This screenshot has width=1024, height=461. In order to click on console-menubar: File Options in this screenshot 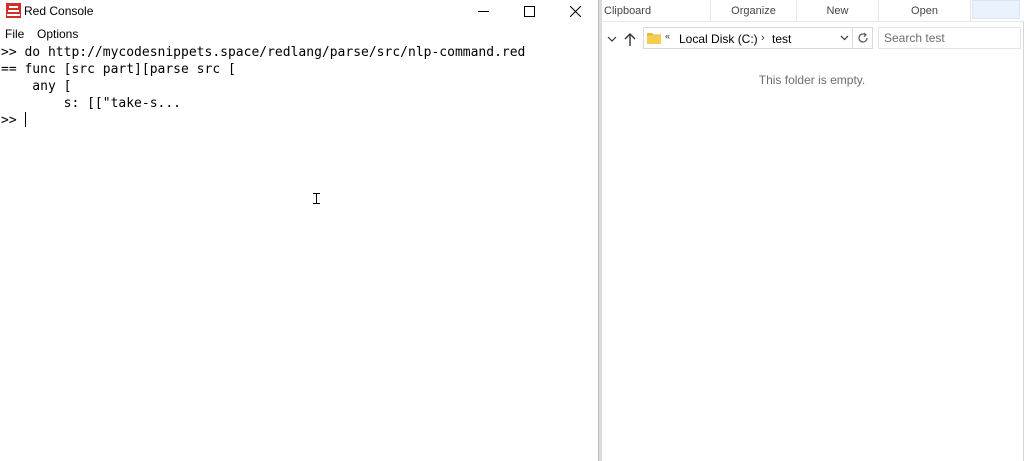, I will do `click(299, 34)`.